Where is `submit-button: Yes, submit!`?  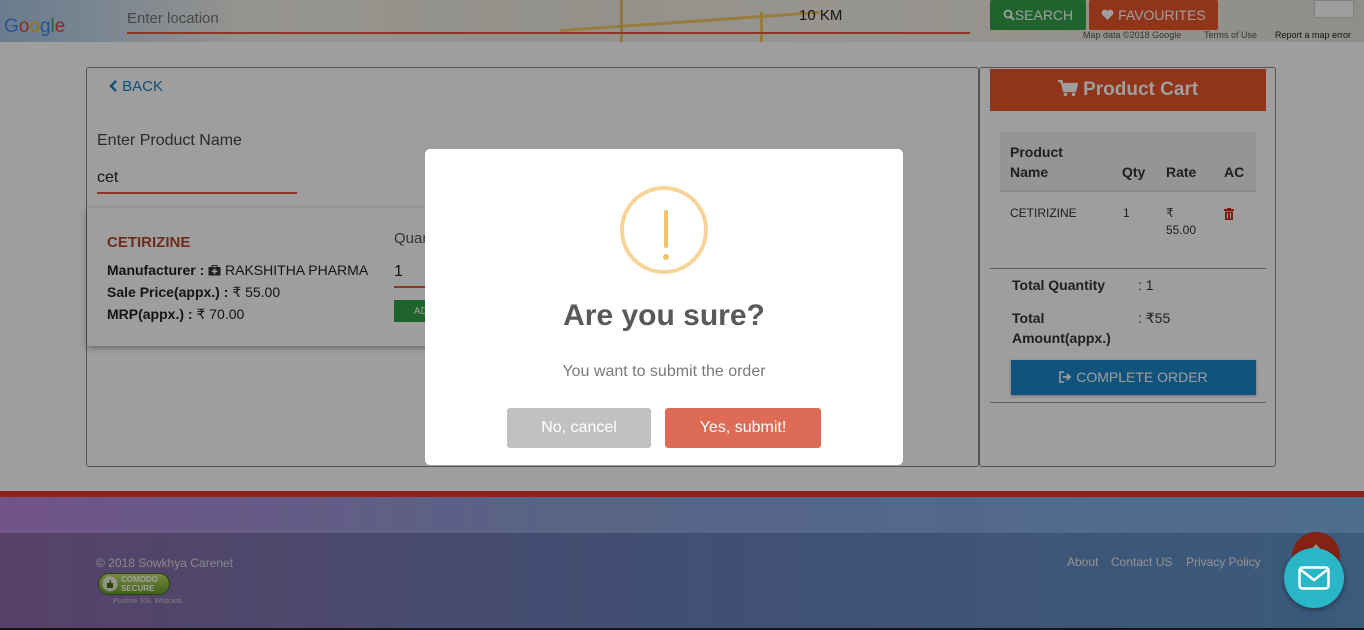
submit-button: Yes, submit! is located at coordinates (743, 428).